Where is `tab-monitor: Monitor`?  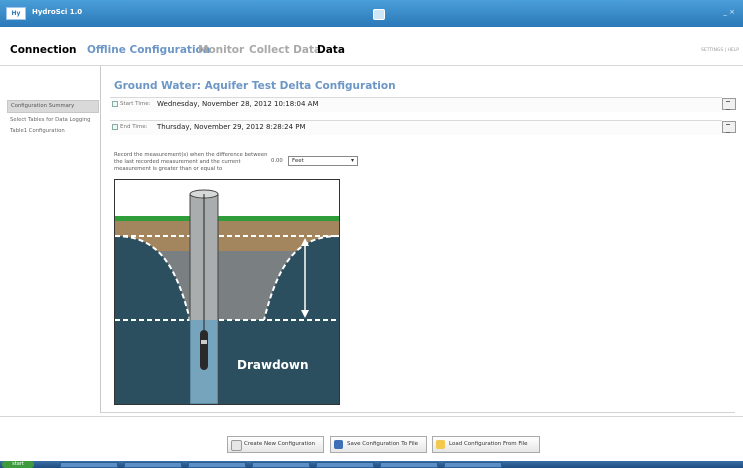
tab-monitor: Monitor is located at coordinates (221, 50).